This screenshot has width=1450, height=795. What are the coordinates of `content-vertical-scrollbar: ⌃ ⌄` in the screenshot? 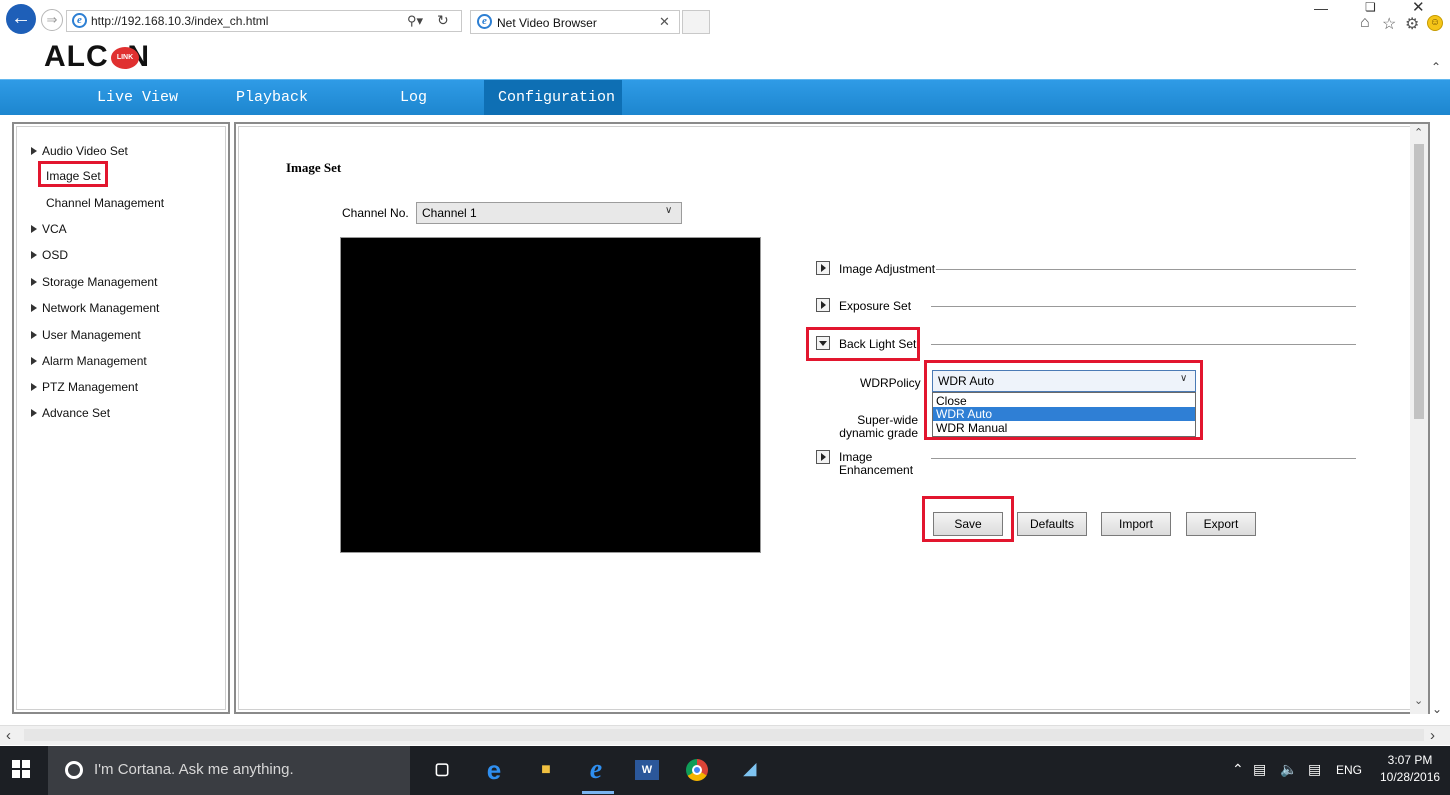 It's located at (1419, 419).